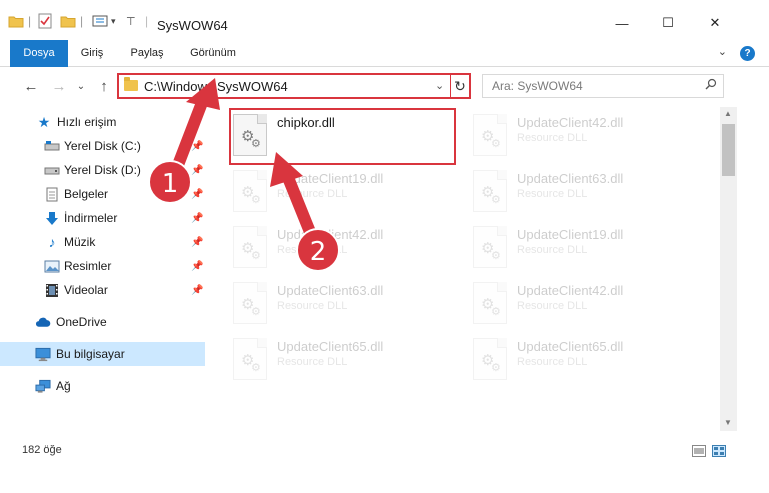 The height and width of the screenshot is (493, 769). I want to click on close-button: ✕, so click(715, 23).